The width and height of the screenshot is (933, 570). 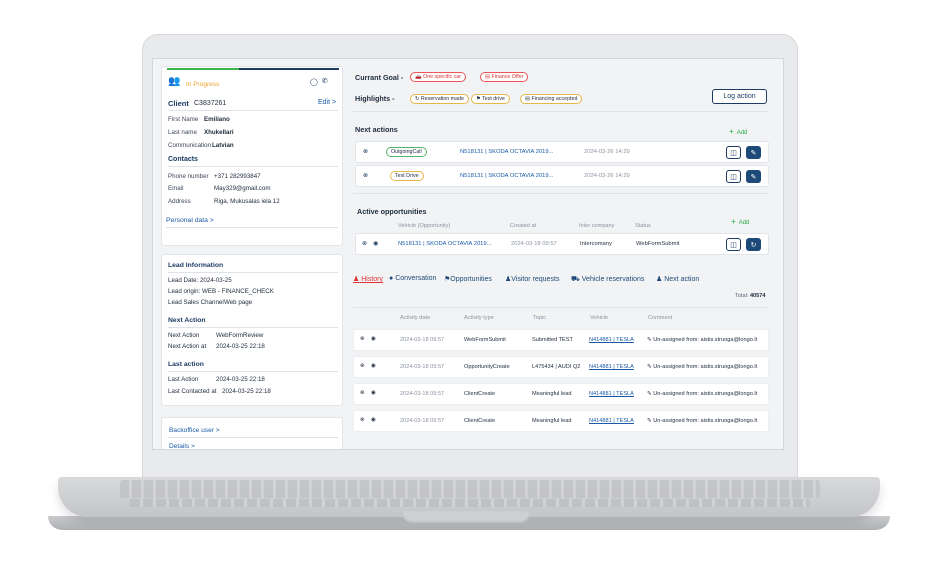 What do you see at coordinates (183, 159) in the screenshot?
I see `contacts-title: Contacts` at bounding box center [183, 159].